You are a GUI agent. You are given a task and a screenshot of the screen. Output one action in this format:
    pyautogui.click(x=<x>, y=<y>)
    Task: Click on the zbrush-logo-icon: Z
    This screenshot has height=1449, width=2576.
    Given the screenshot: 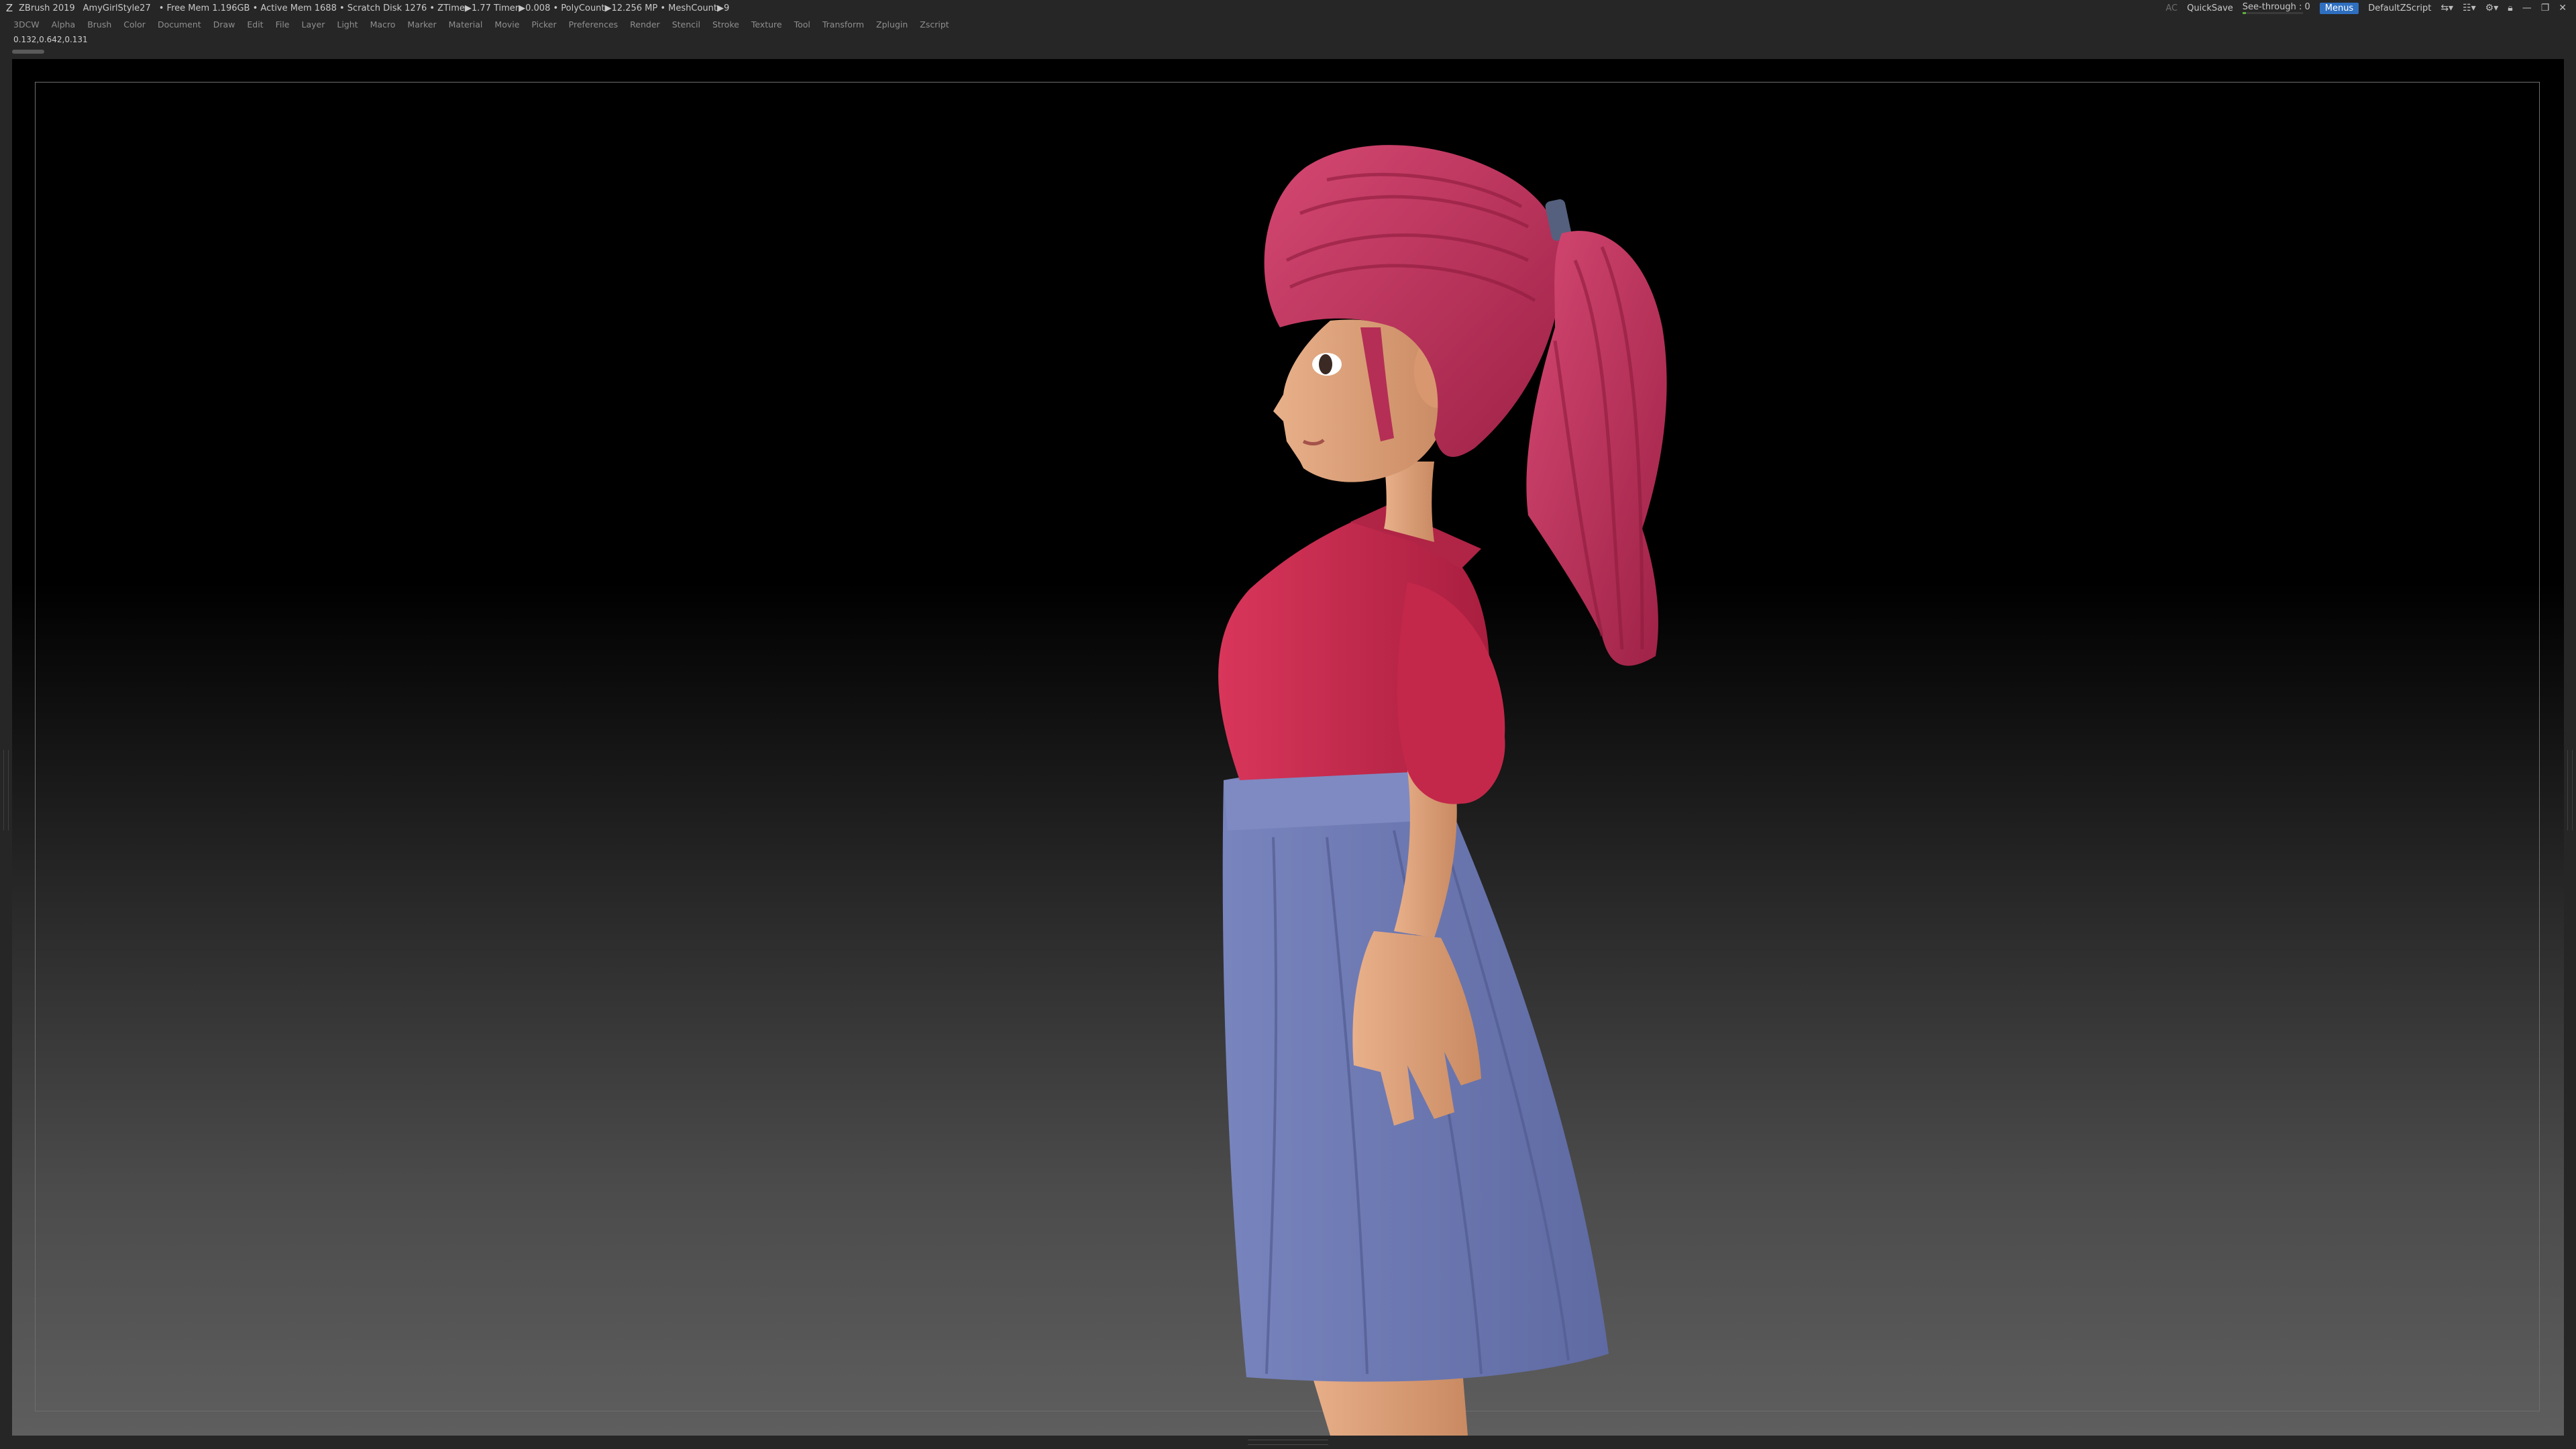 What is the action you would take?
    pyautogui.click(x=9, y=8)
    